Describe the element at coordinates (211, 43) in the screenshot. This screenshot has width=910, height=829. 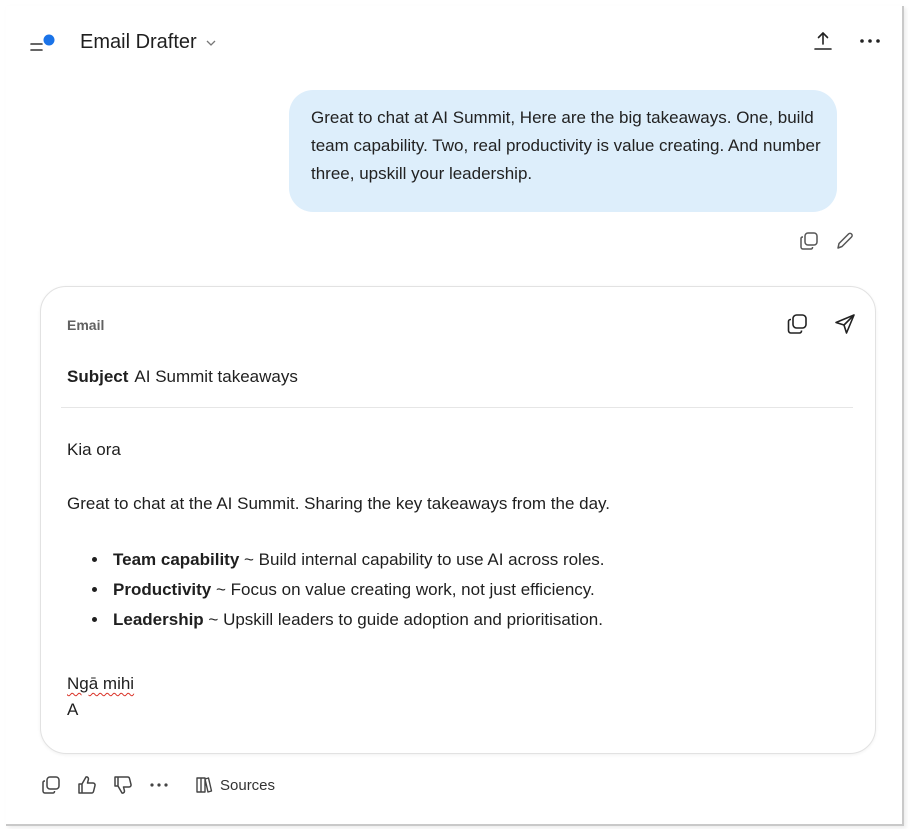
I see `chevron-down-icon` at that location.